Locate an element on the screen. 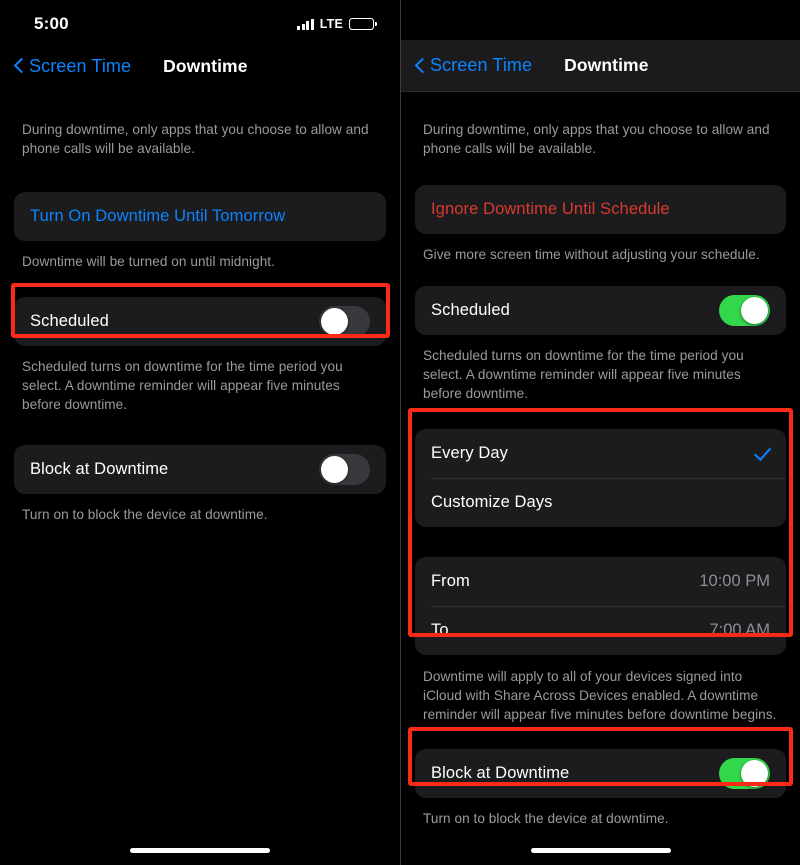 This screenshot has width=800, height=865. block-at-downtime-row: Block at Downtime is located at coordinates (200, 469).